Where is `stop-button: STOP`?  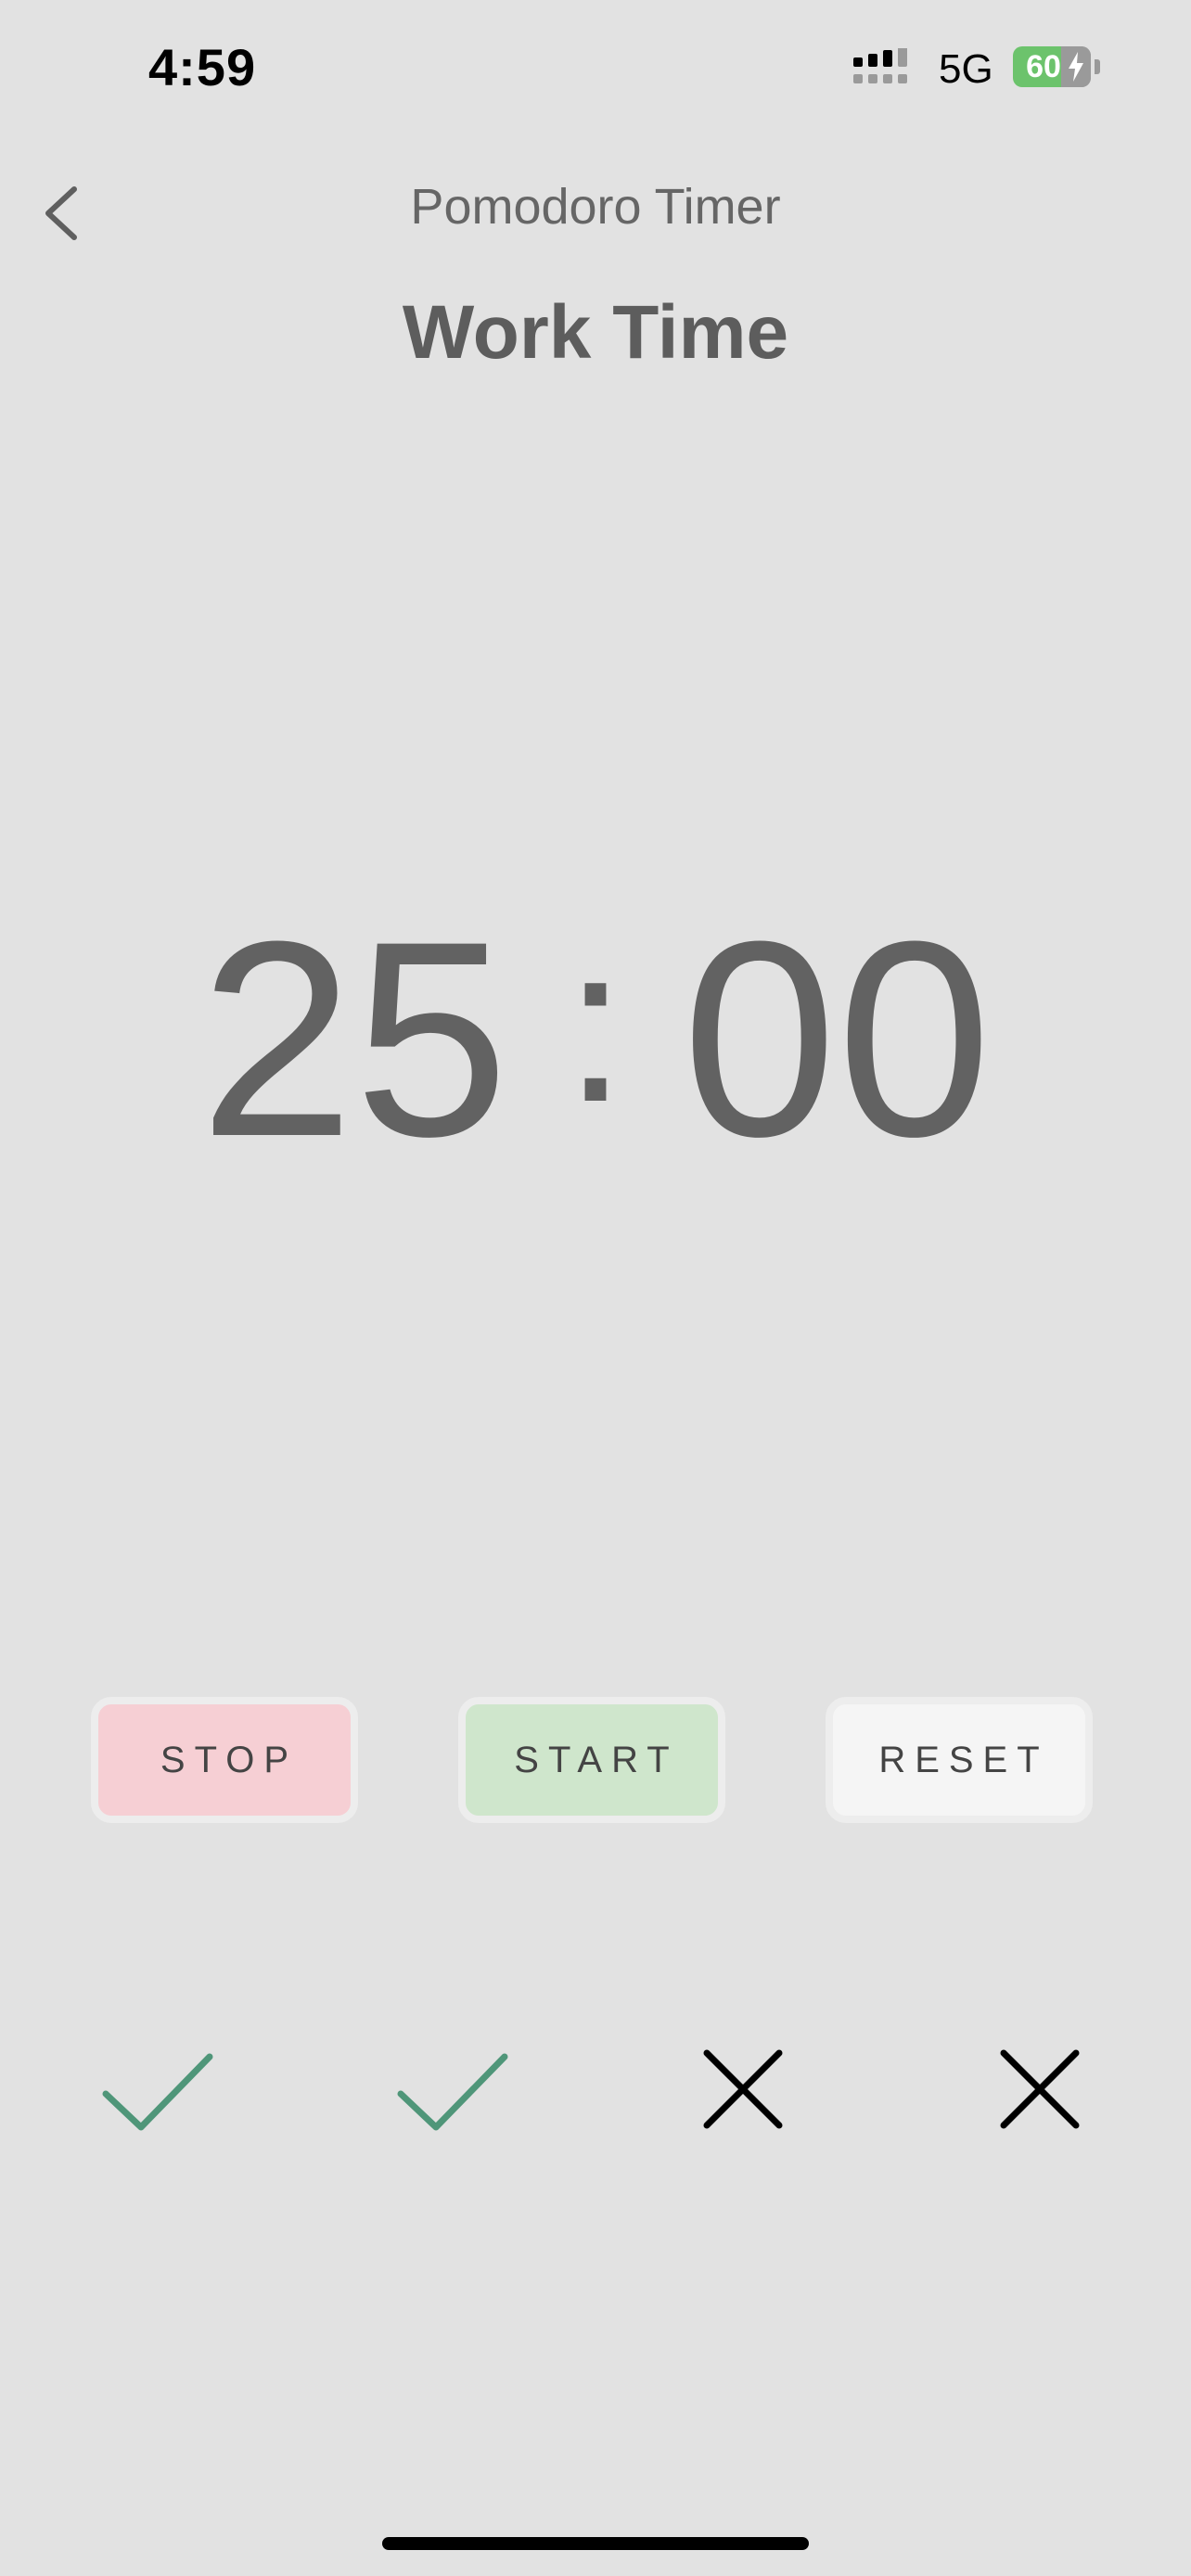 stop-button: STOP is located at coordinates (224, 1760).